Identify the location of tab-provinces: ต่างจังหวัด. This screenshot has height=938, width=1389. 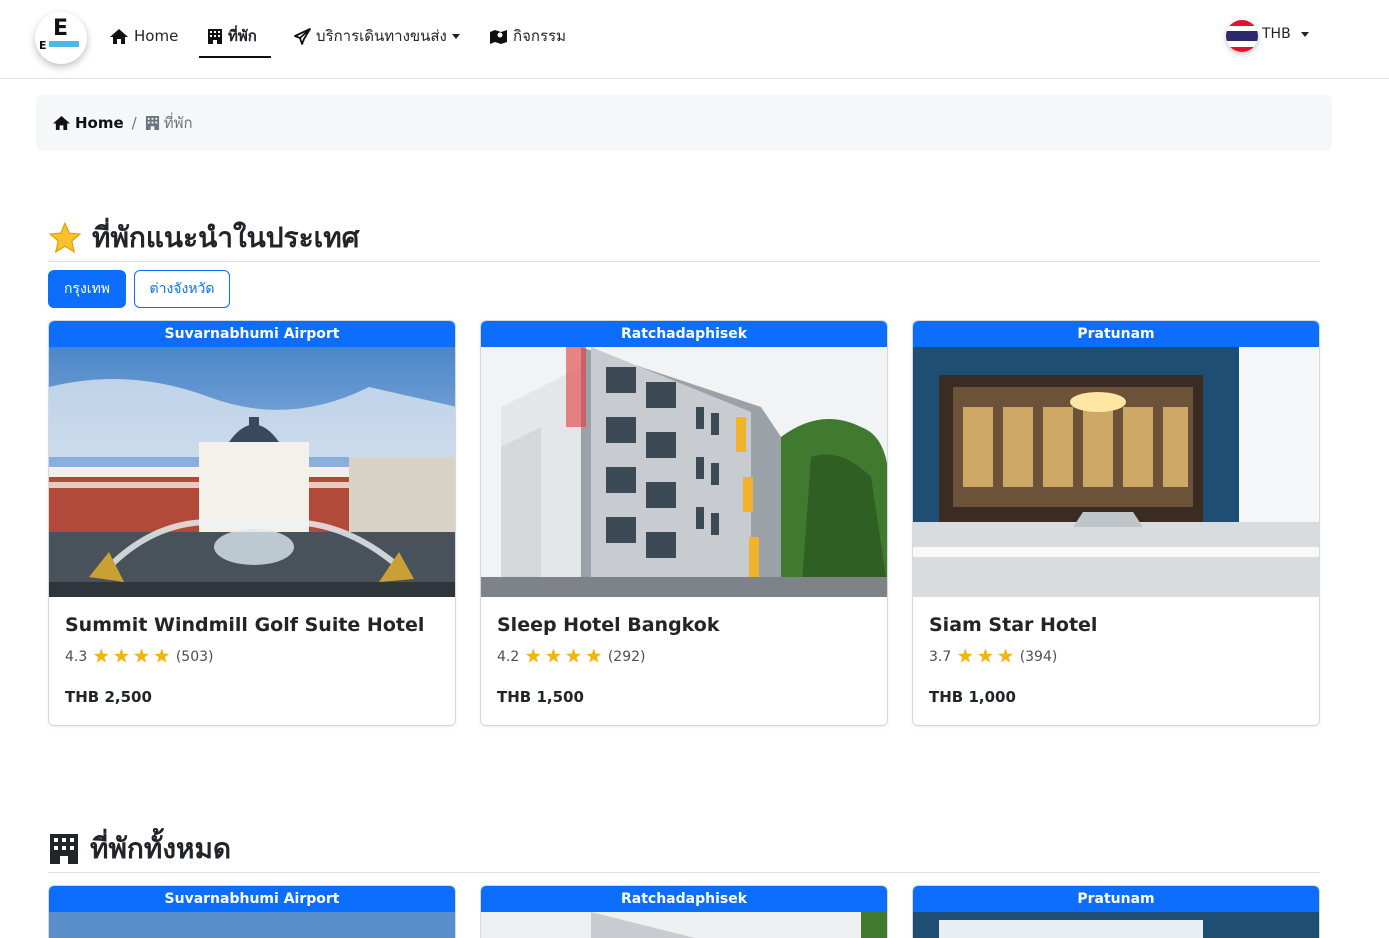
(182, 289).